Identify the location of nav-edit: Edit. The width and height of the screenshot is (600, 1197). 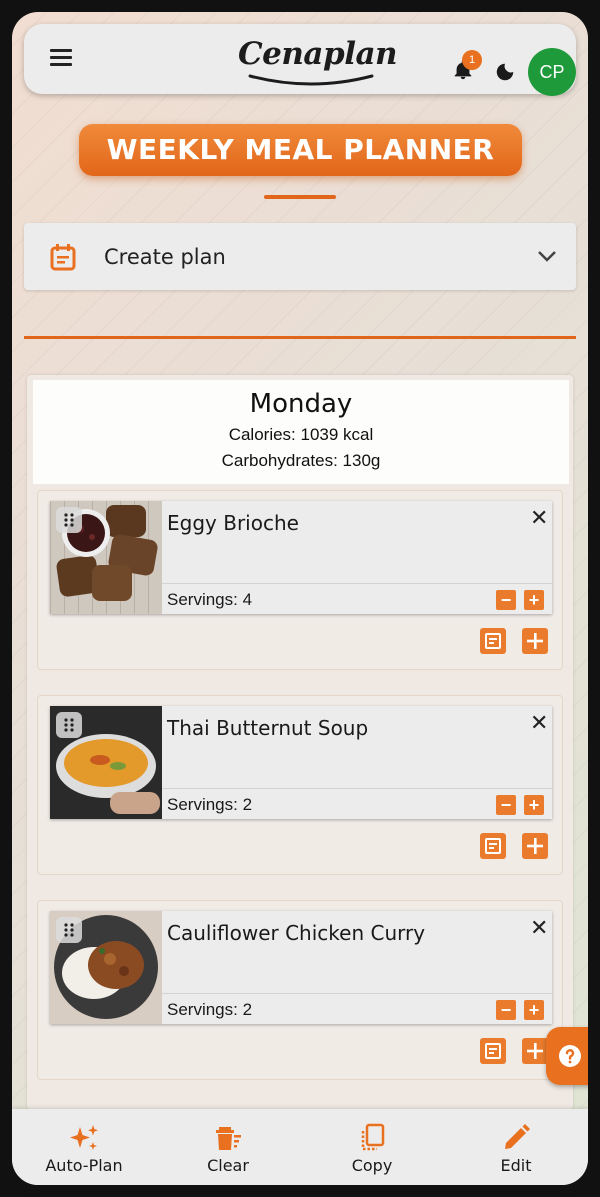
(516, 1147).